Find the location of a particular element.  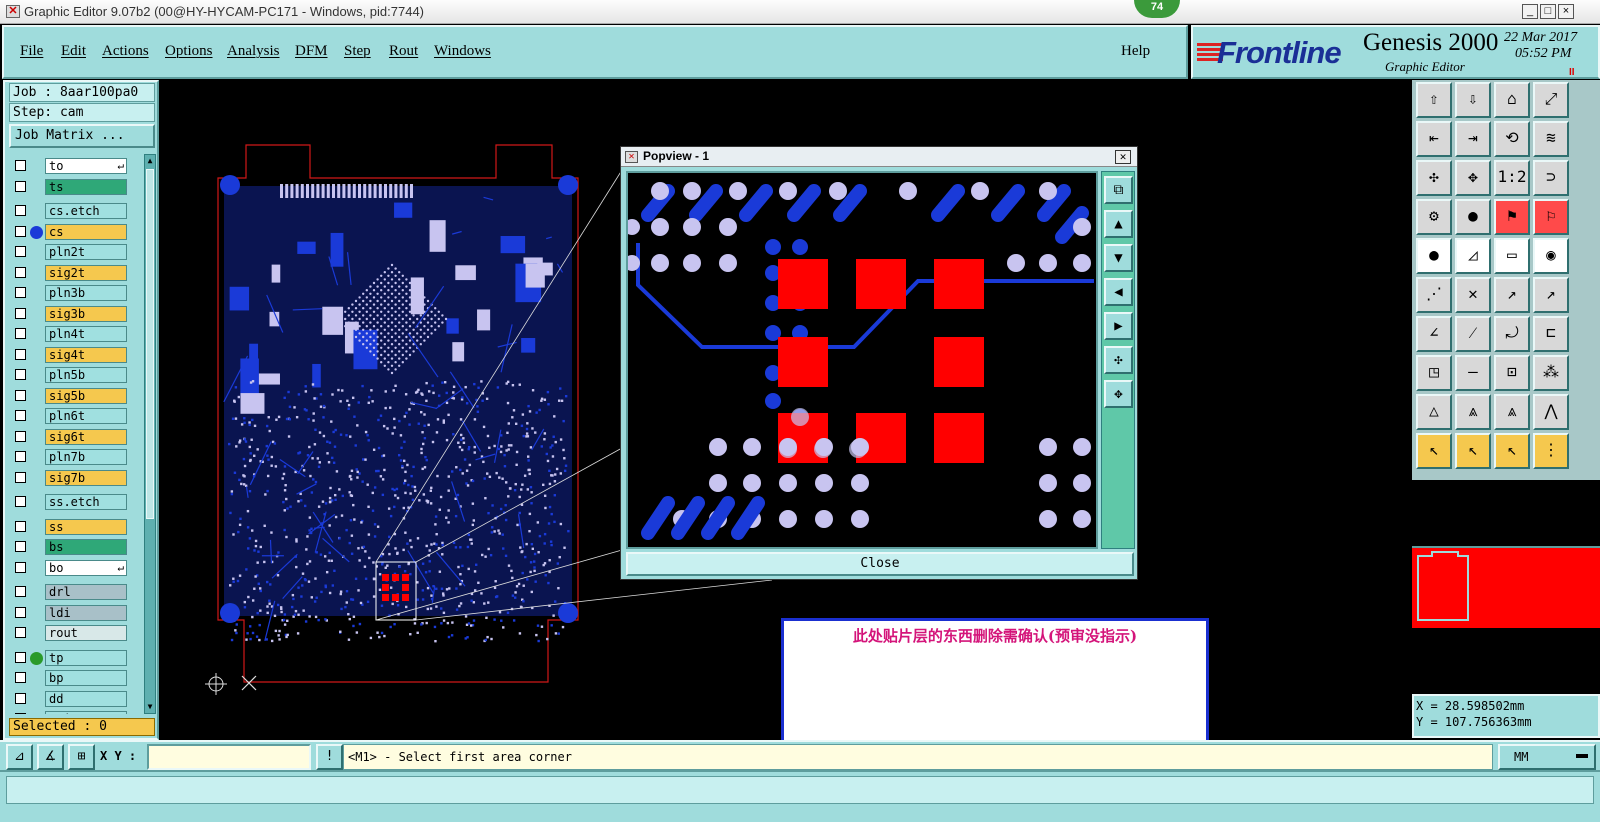

layer-name: bp is located at coordinates (86, 678).